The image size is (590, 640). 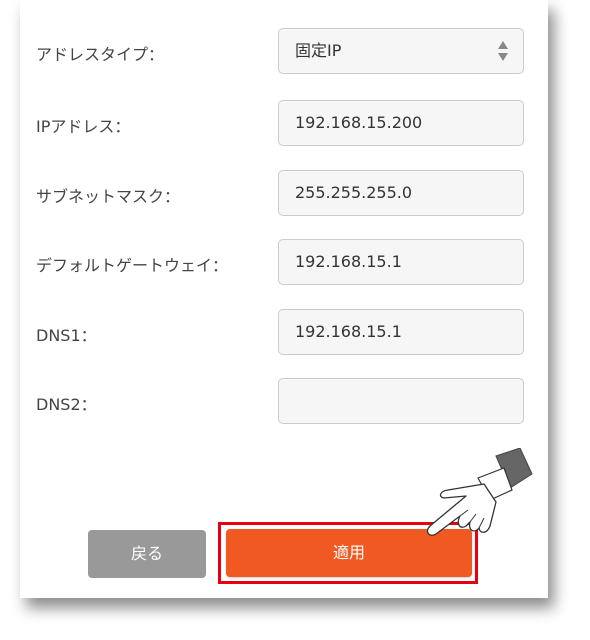 I want to click on back-button: 戻る, so click(x=147, y=554).